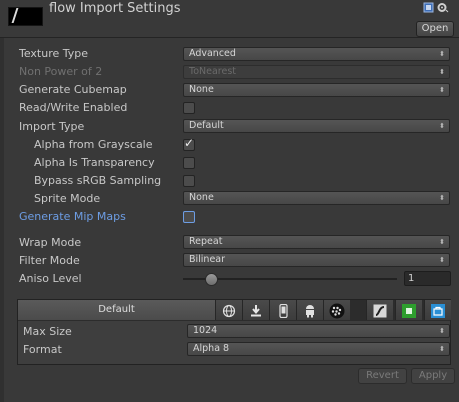 Image resolution: width=459 pixels, height=402 pixels. What do you see at coordinates (282, 310) in the screenshot?
I see `phone-icon` at bounding box center [282, 310].